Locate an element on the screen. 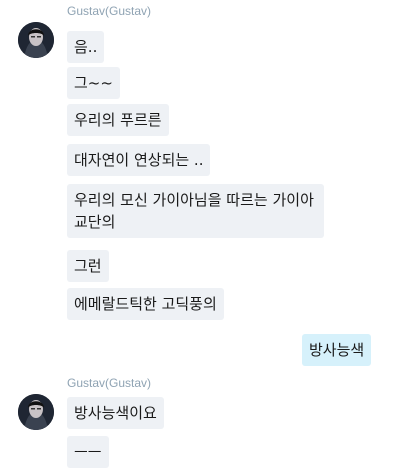  message-bubble: 그런 is located at coordinates (88, 266).